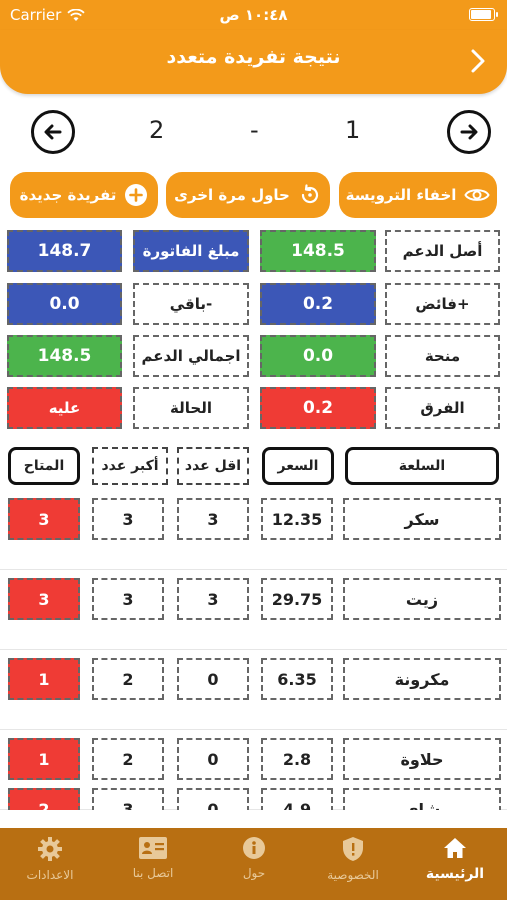  I want to click on summary-value-remainder: 0.0, so click(64, 304).